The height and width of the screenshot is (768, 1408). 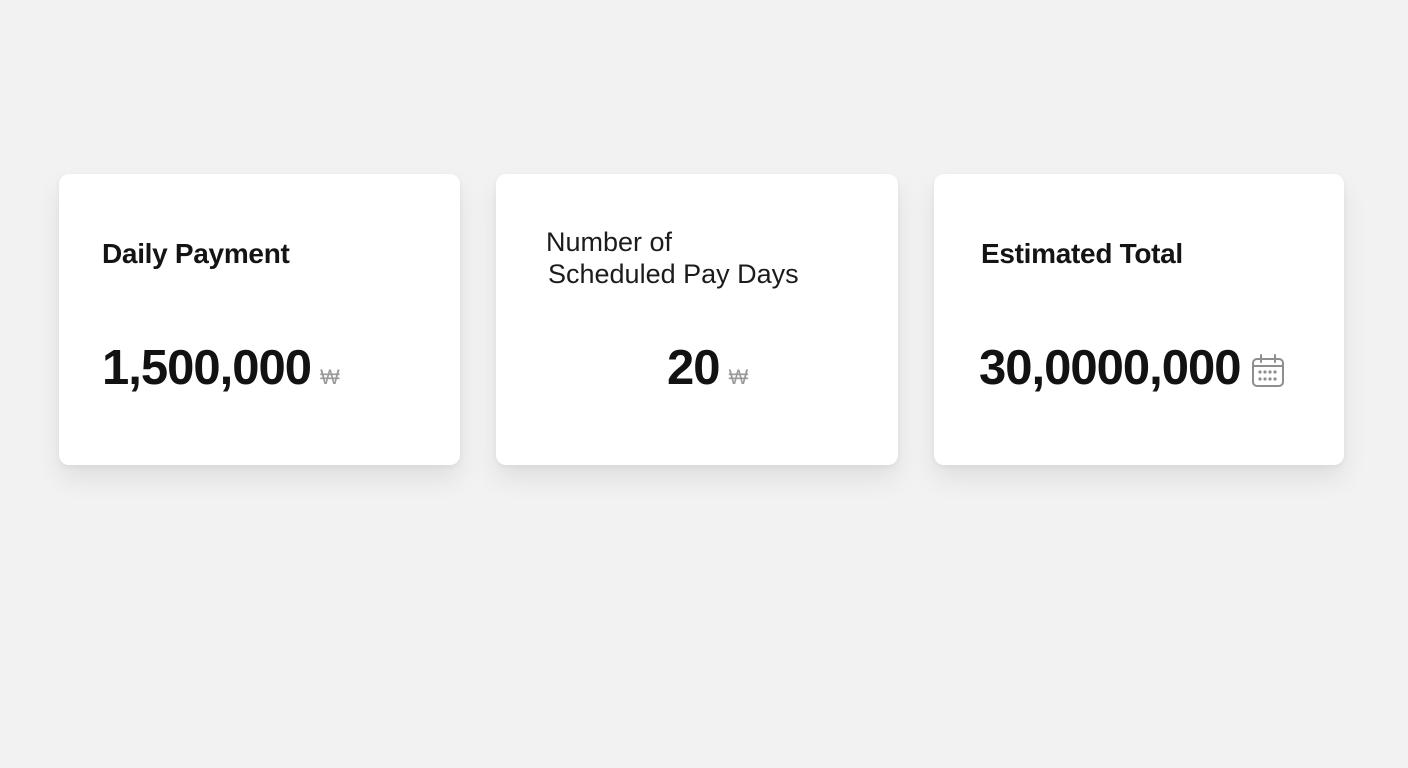 I want to click on scheduled-pay-days-label: Number of Scheduled Pay Days, so click(x=672, y=258).